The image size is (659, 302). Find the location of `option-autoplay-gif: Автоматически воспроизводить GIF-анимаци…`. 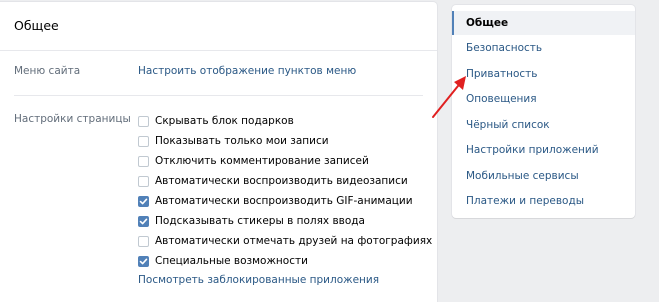

option-autoplay-gif: Автоматически воспроизводить GIF-анимаци… is located at coordinates (285, 201).